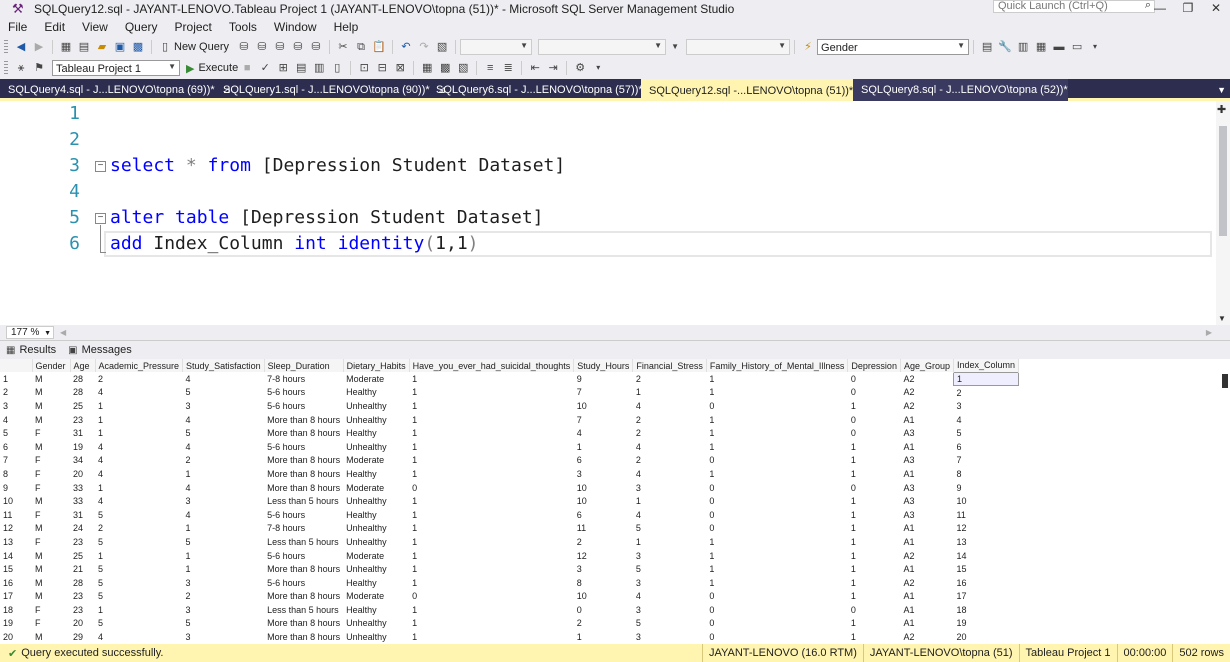  Describe the element at coordinates (16, 514) in the screenshot. I see `row-number: 11` at that location.